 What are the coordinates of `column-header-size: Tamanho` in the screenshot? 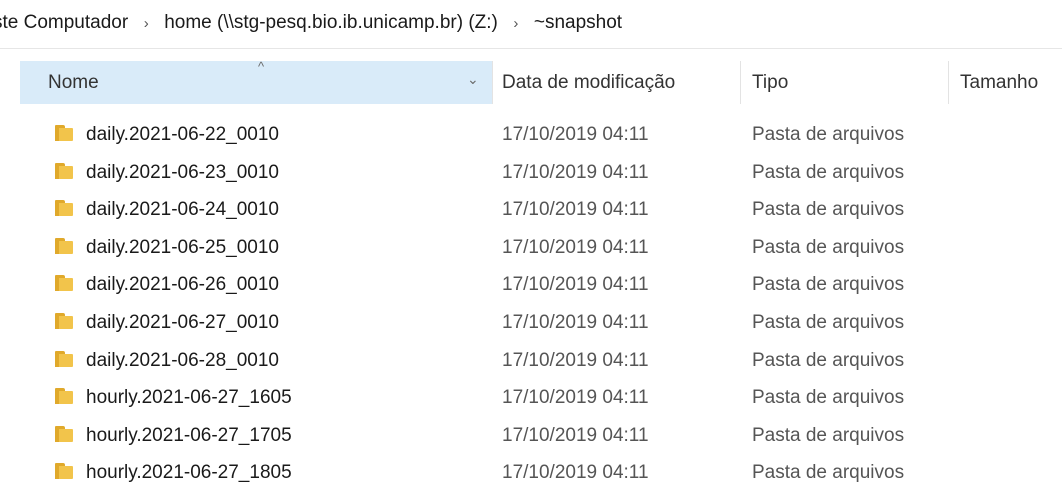 It's located at (999, 83).